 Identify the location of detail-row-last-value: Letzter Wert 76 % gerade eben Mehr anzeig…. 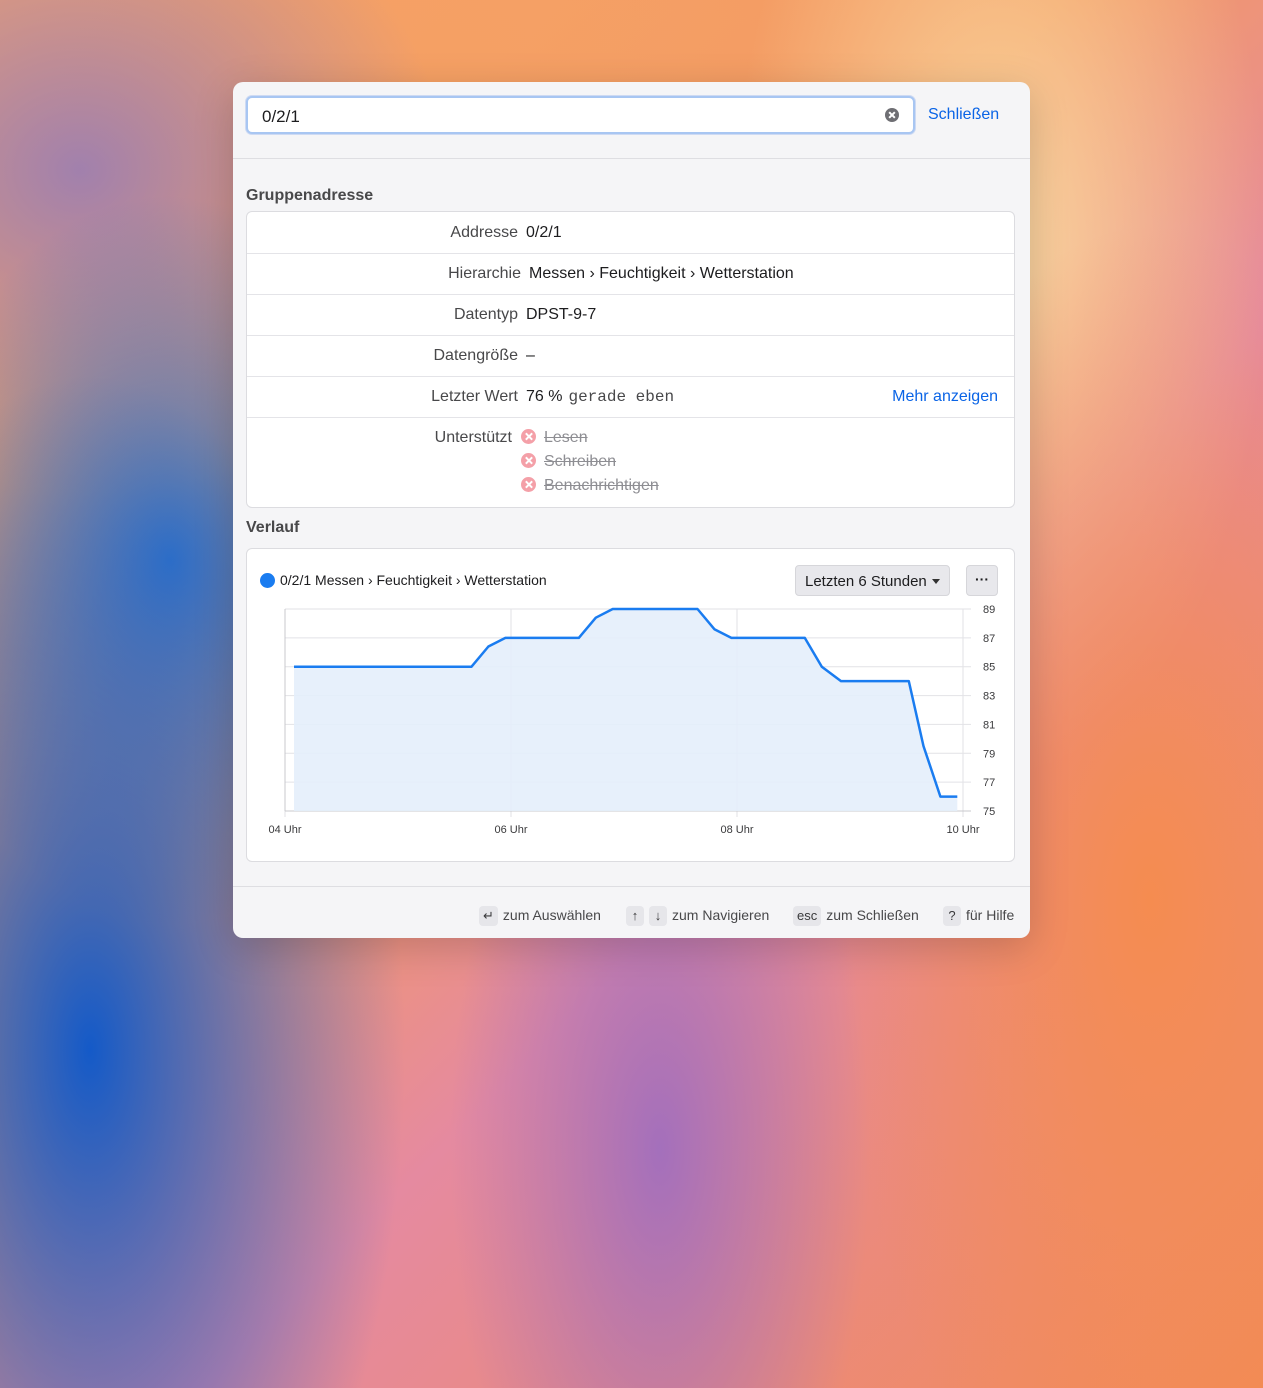
(630, 397).